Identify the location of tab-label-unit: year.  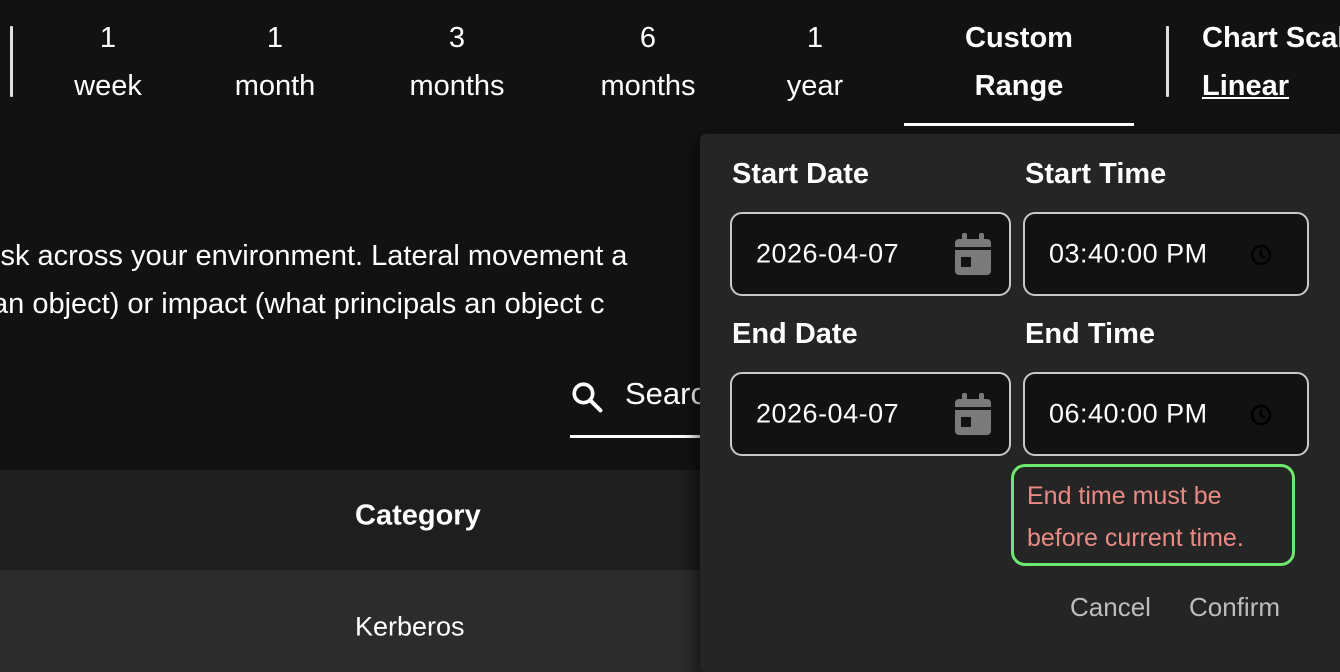
(815, 86).